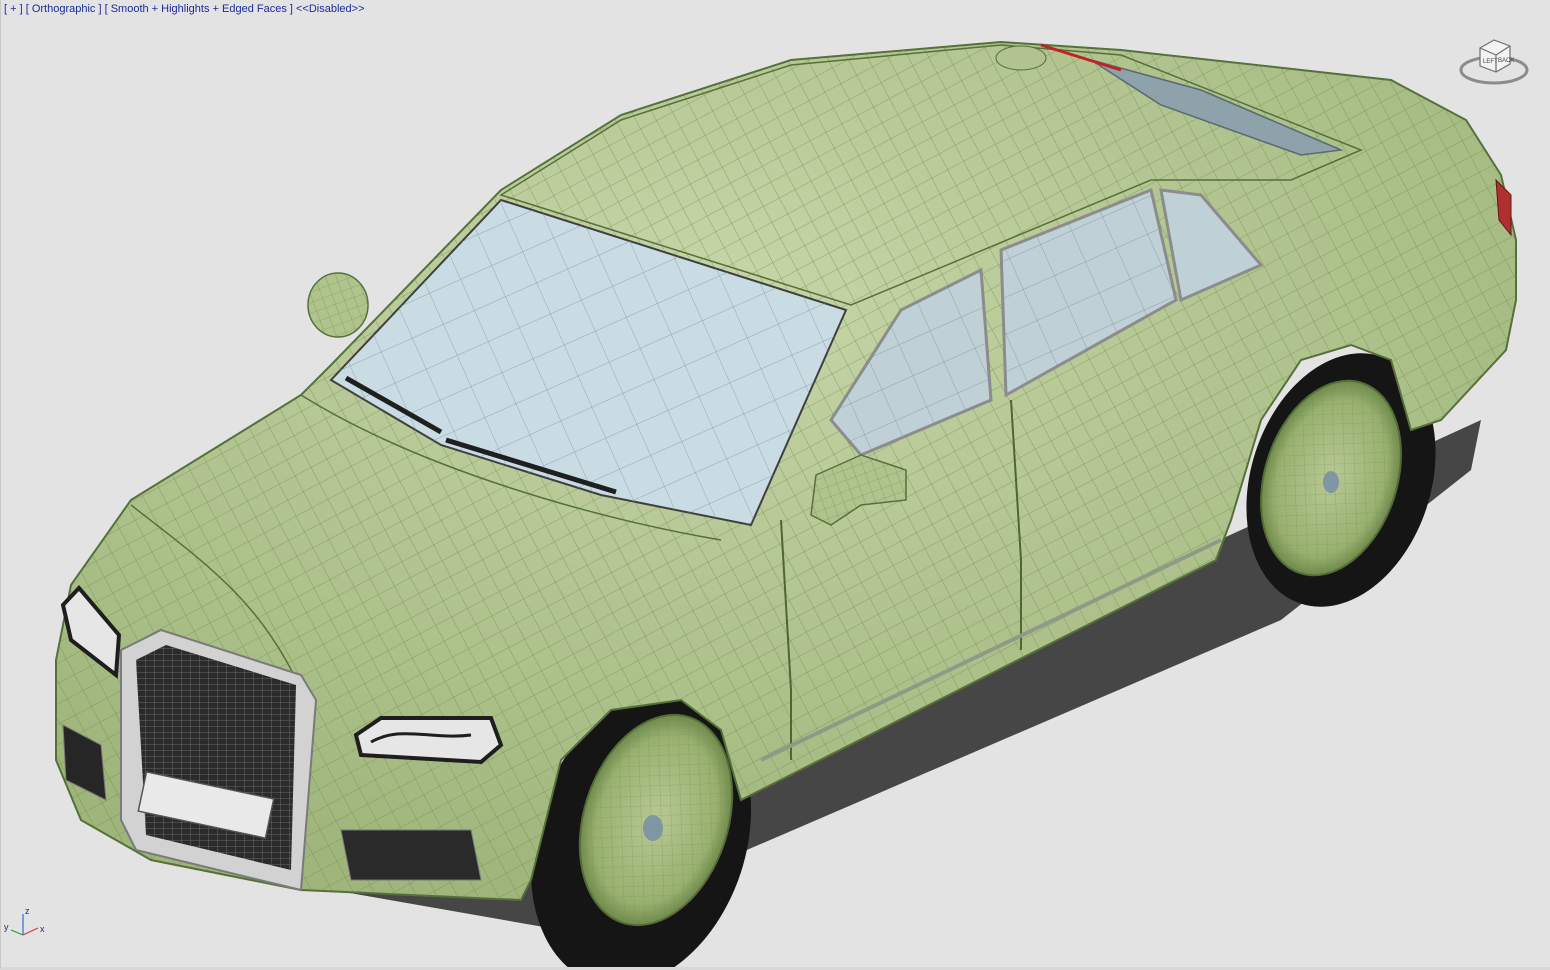 This screenshot has width=1550, height=970. What do you see at coordinates (338, 305) in the screenshot?
I see `left-mirror` at bounding box center [338, 305].